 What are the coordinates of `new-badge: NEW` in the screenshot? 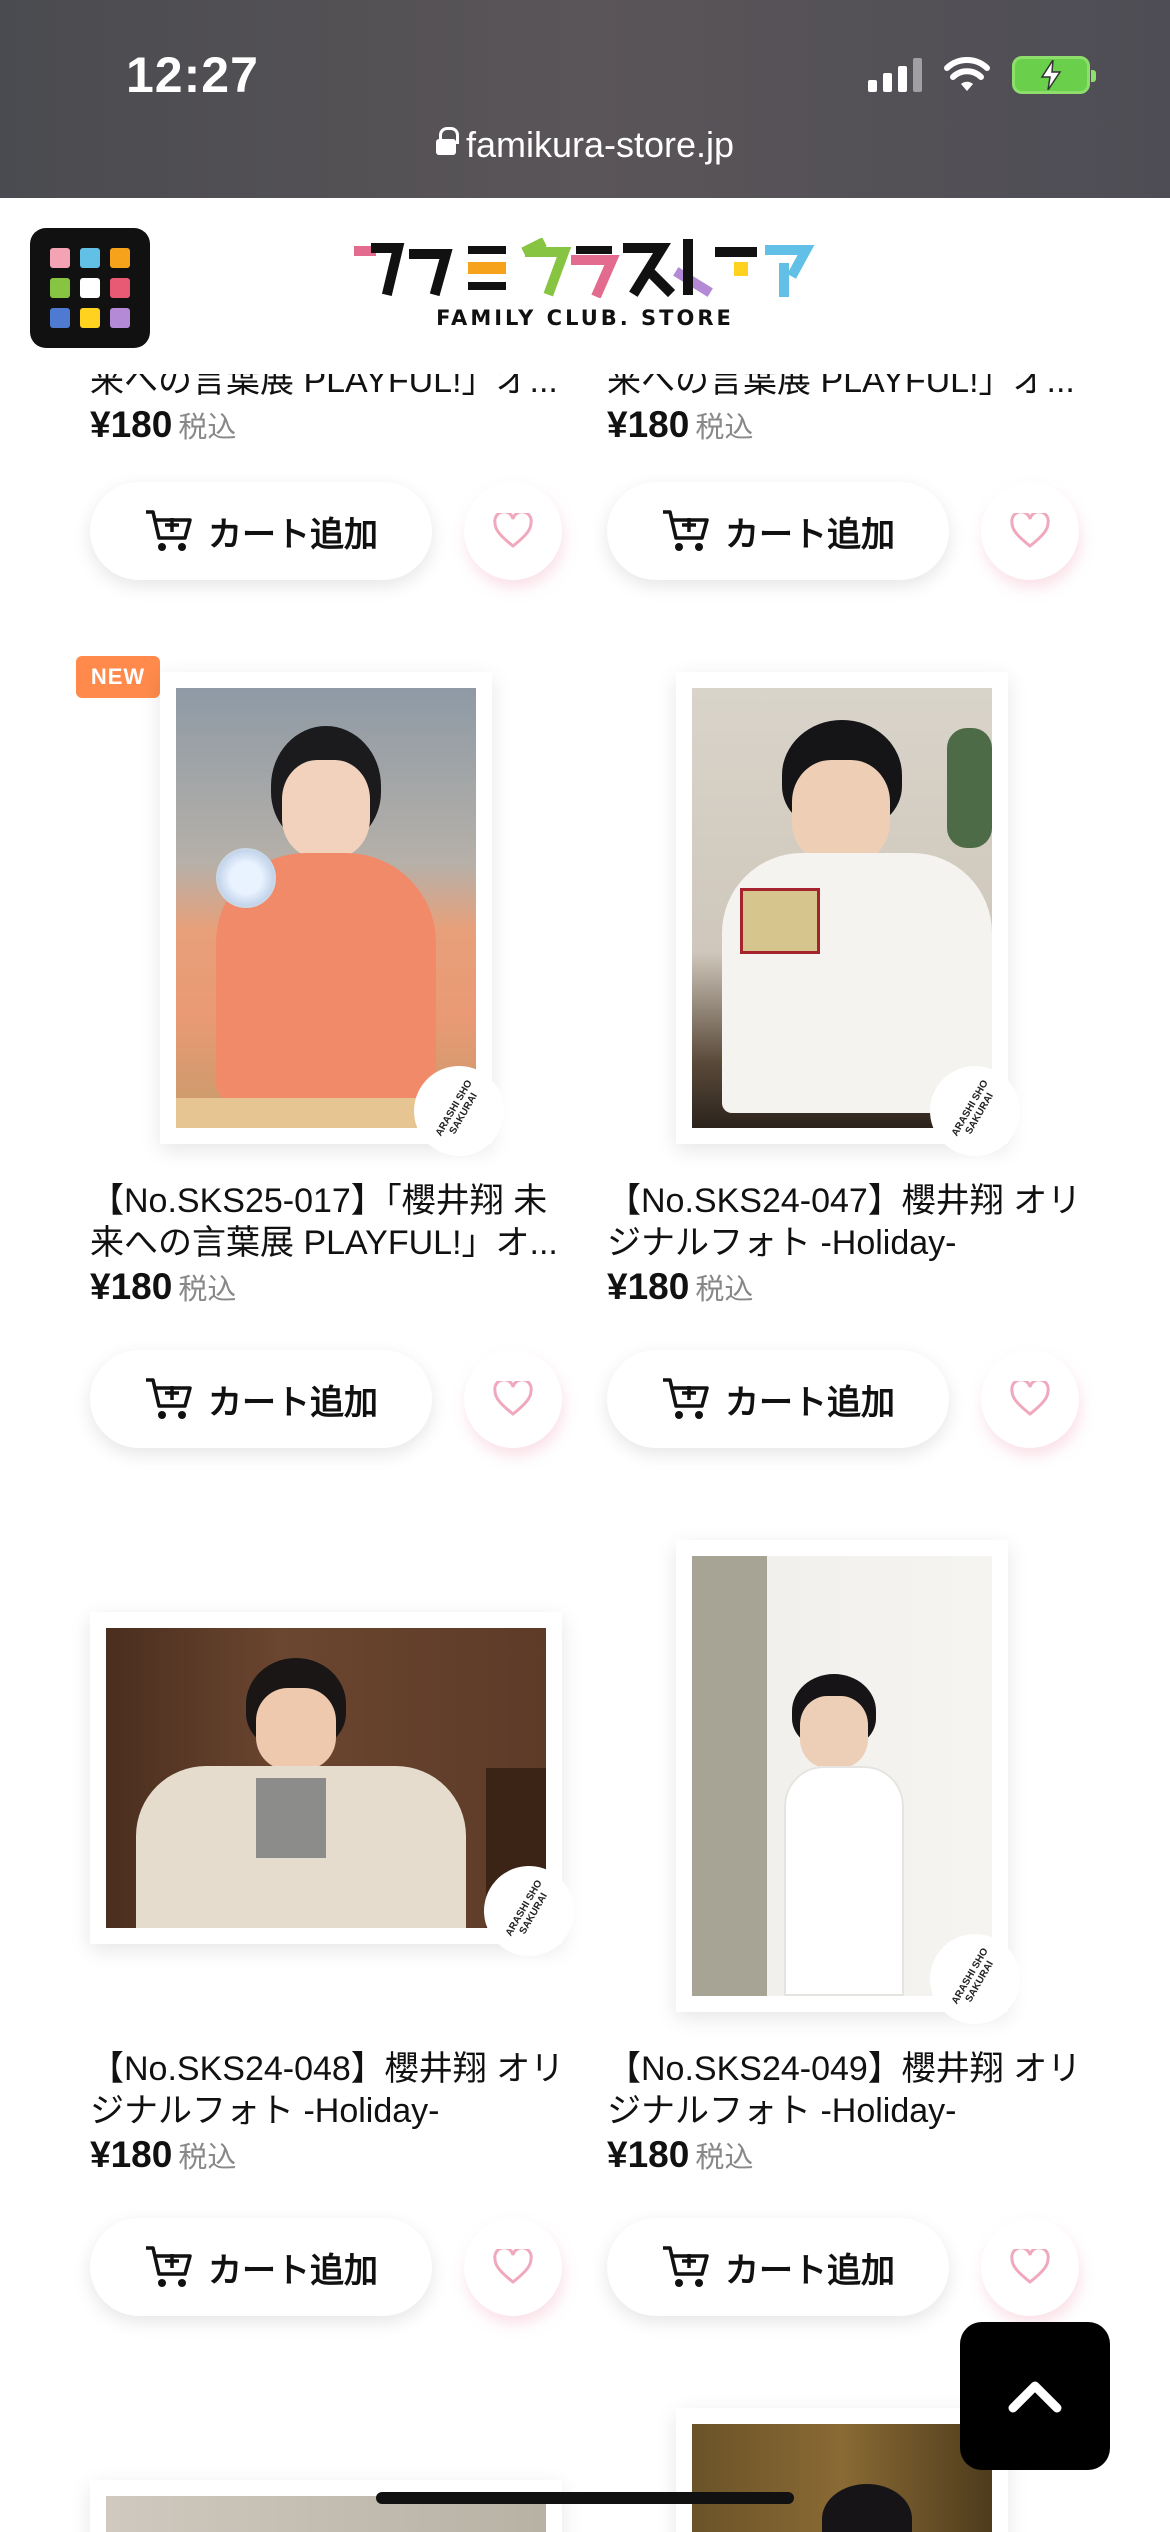 It's located at (118, 677).